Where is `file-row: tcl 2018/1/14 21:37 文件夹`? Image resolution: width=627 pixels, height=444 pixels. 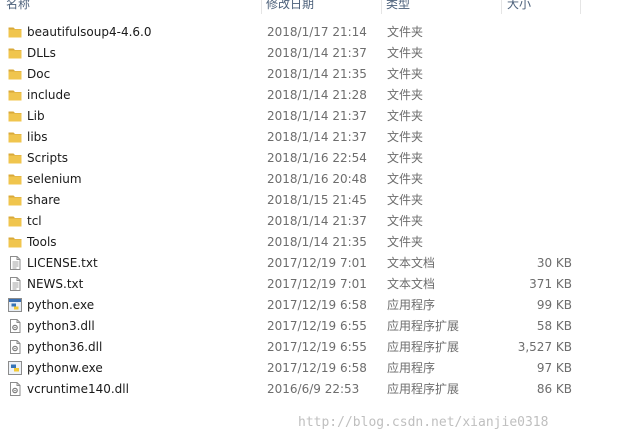
file-row: tcl 2018/1/14 21:37 文件夹 is located at coordinates (313, 221).